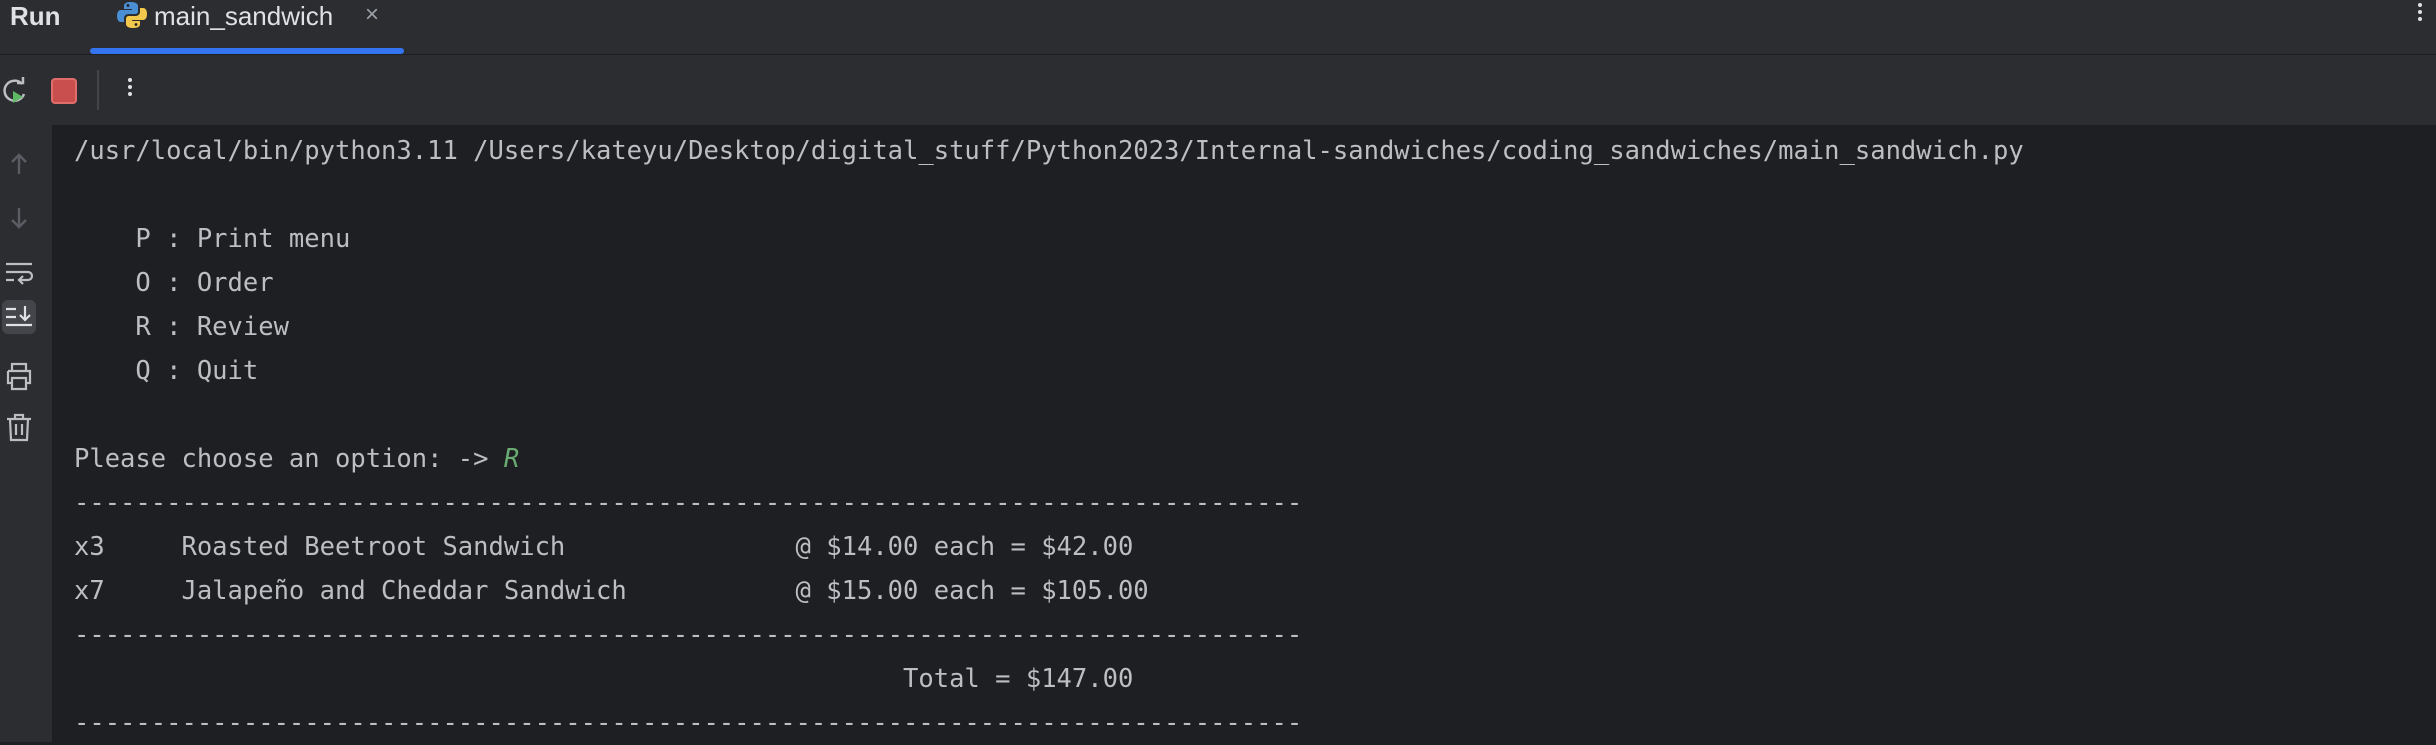 This screenshot has height=745, width=2436. I want to click on console-side-toolbar, so click(26, 433).